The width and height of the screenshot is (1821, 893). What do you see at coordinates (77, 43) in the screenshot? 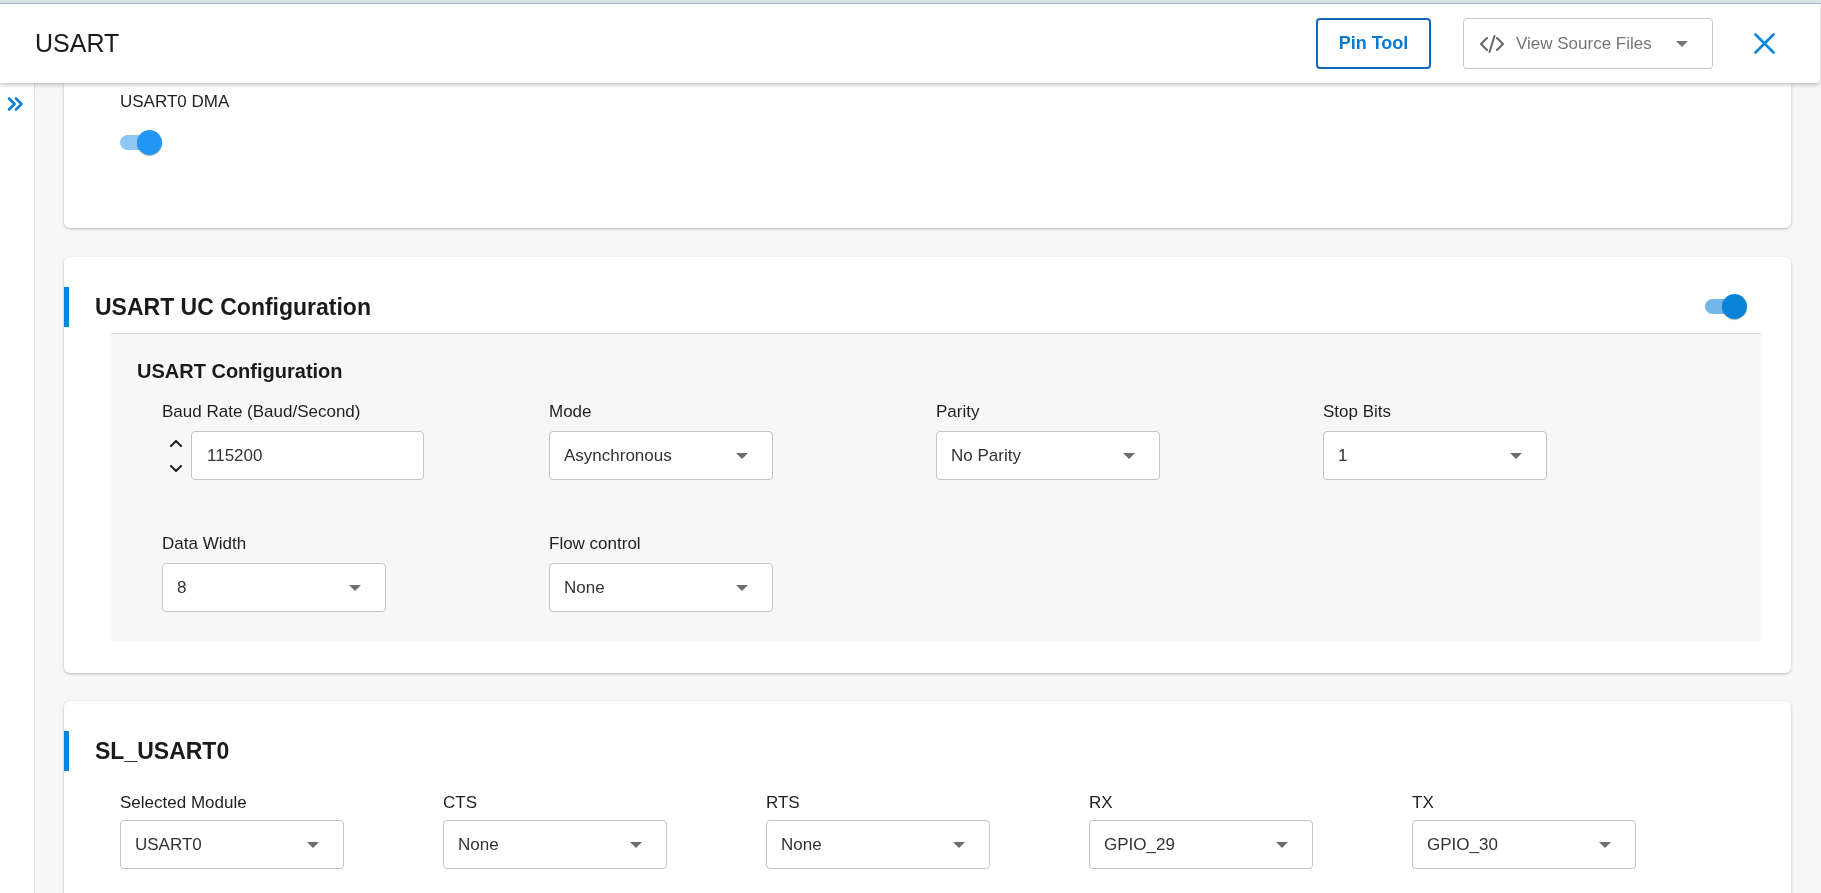
I see `page-title: USART` at bounding box center [77, 43].